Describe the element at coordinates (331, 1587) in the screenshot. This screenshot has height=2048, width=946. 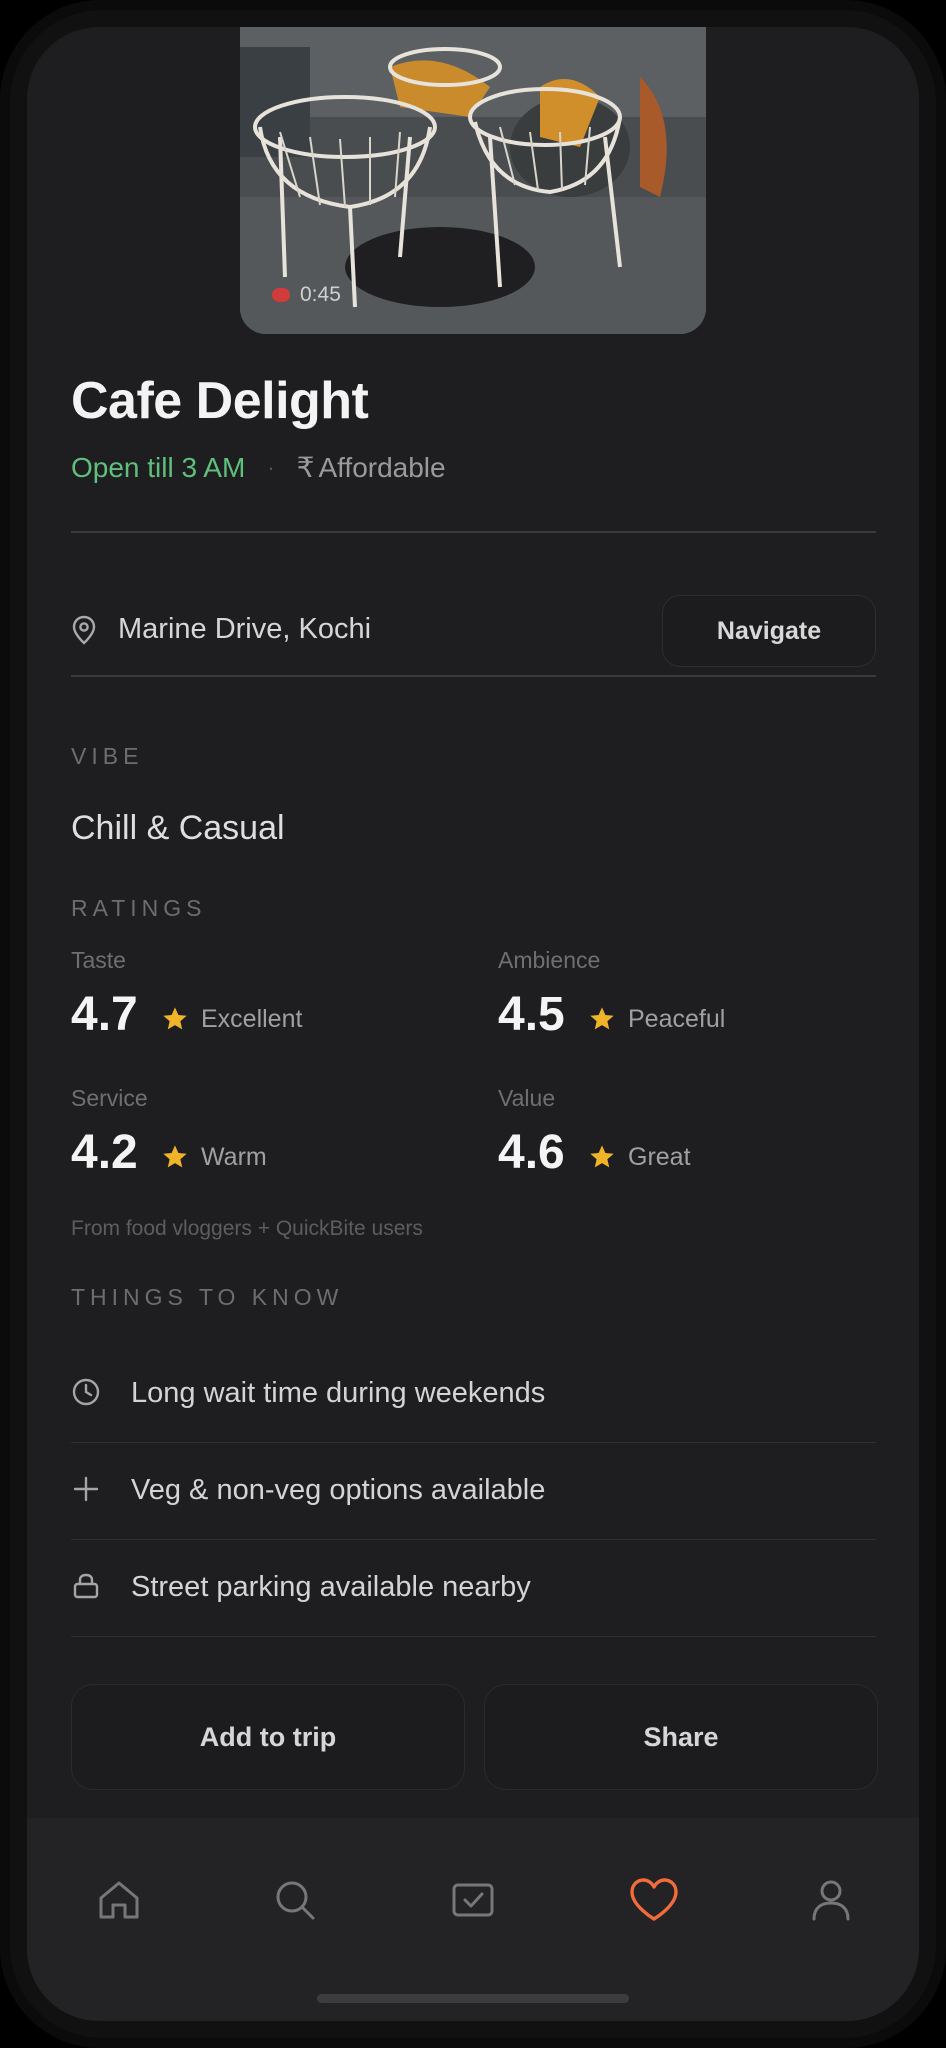
I see `know-text: Street parking available nearby` at that location.